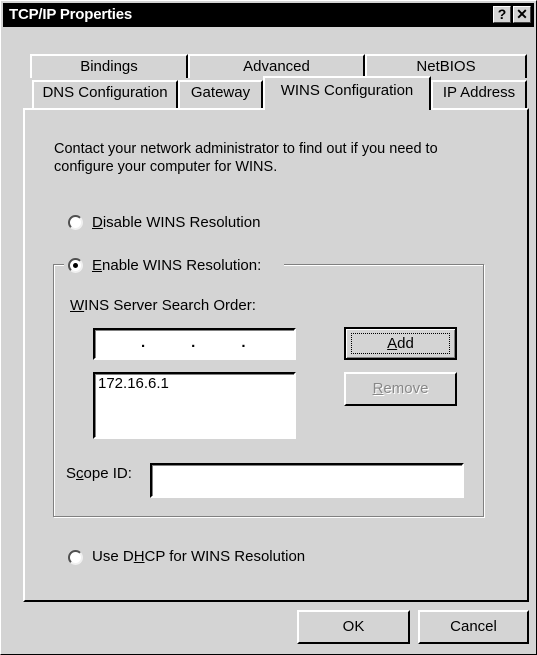 Image resolution: width=537 pixels, height=655 pixels. I want to click on tab-label: DNS Configuration, so click(105, 92).